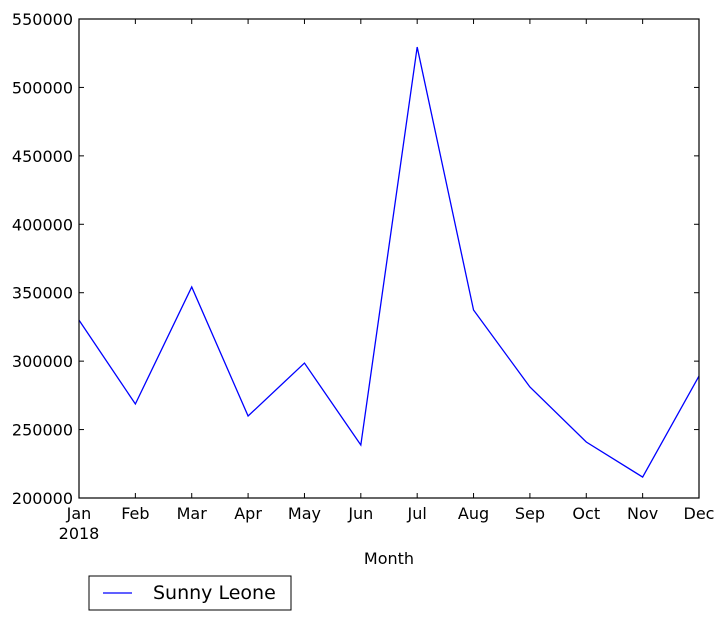  I want to click on x-tick-label: Jul, so click(417, 513).